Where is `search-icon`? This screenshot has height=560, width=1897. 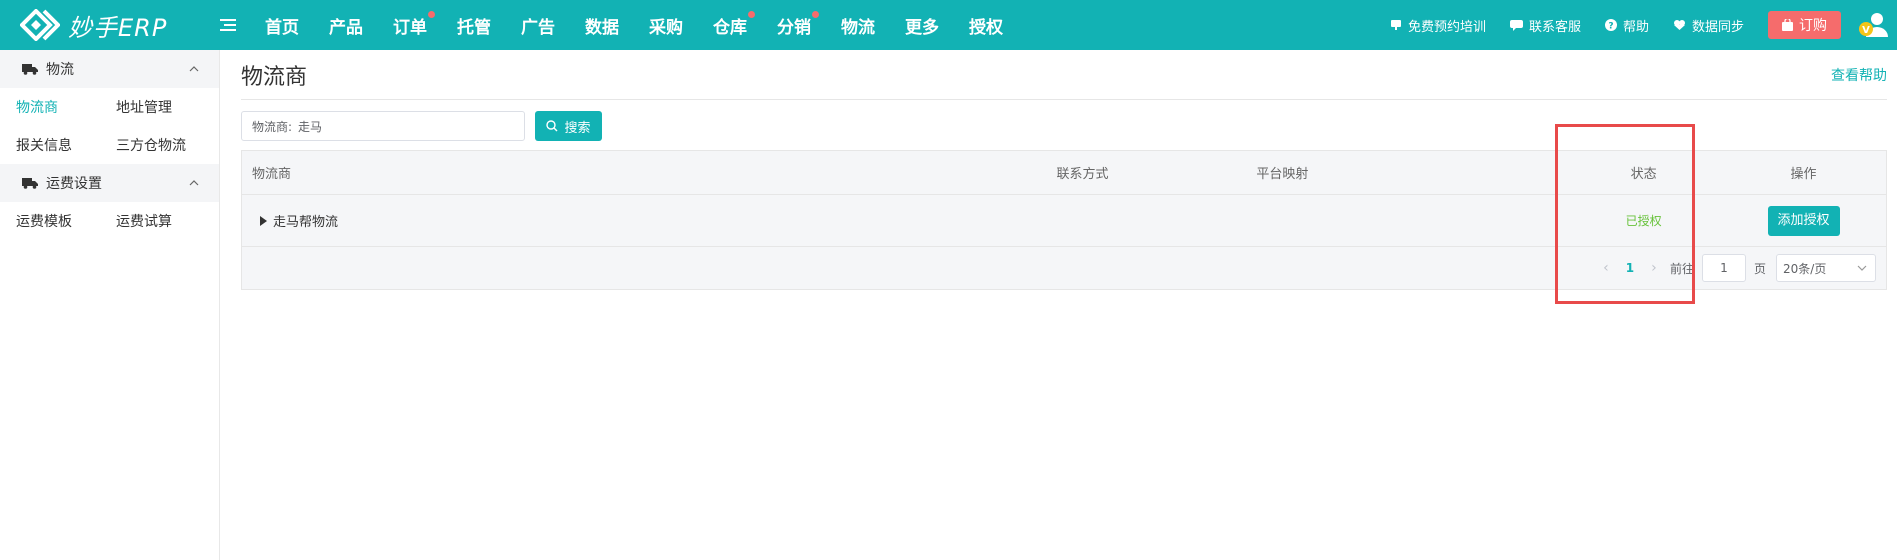
search-icon is located at coordinates (552, 126).